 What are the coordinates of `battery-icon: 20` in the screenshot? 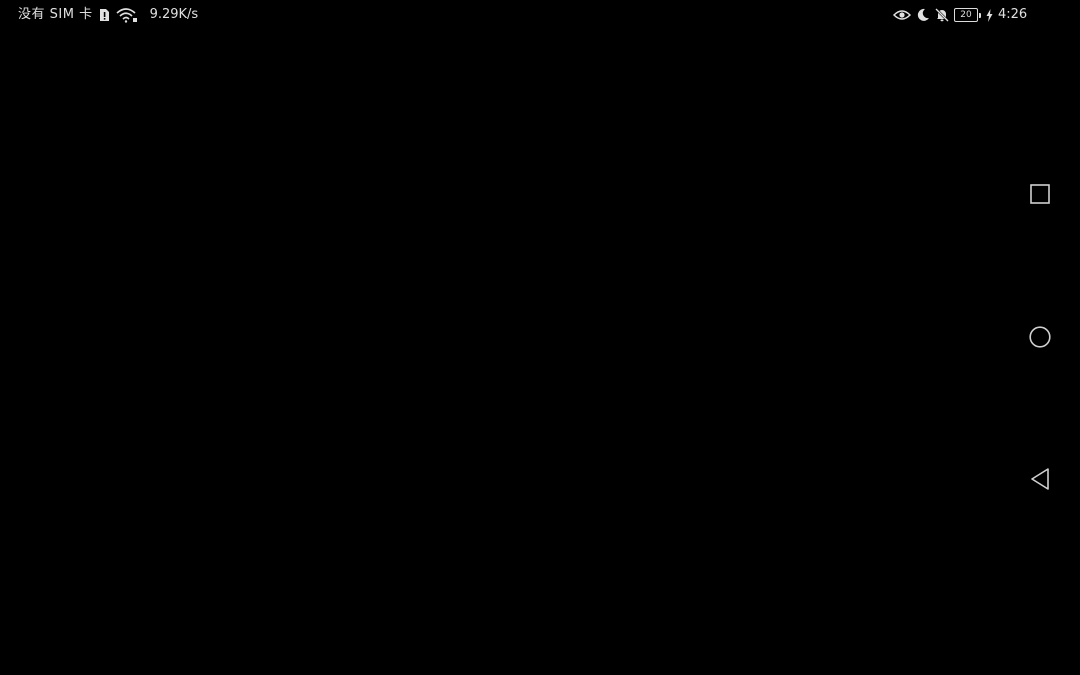 It's located at (967, 15).